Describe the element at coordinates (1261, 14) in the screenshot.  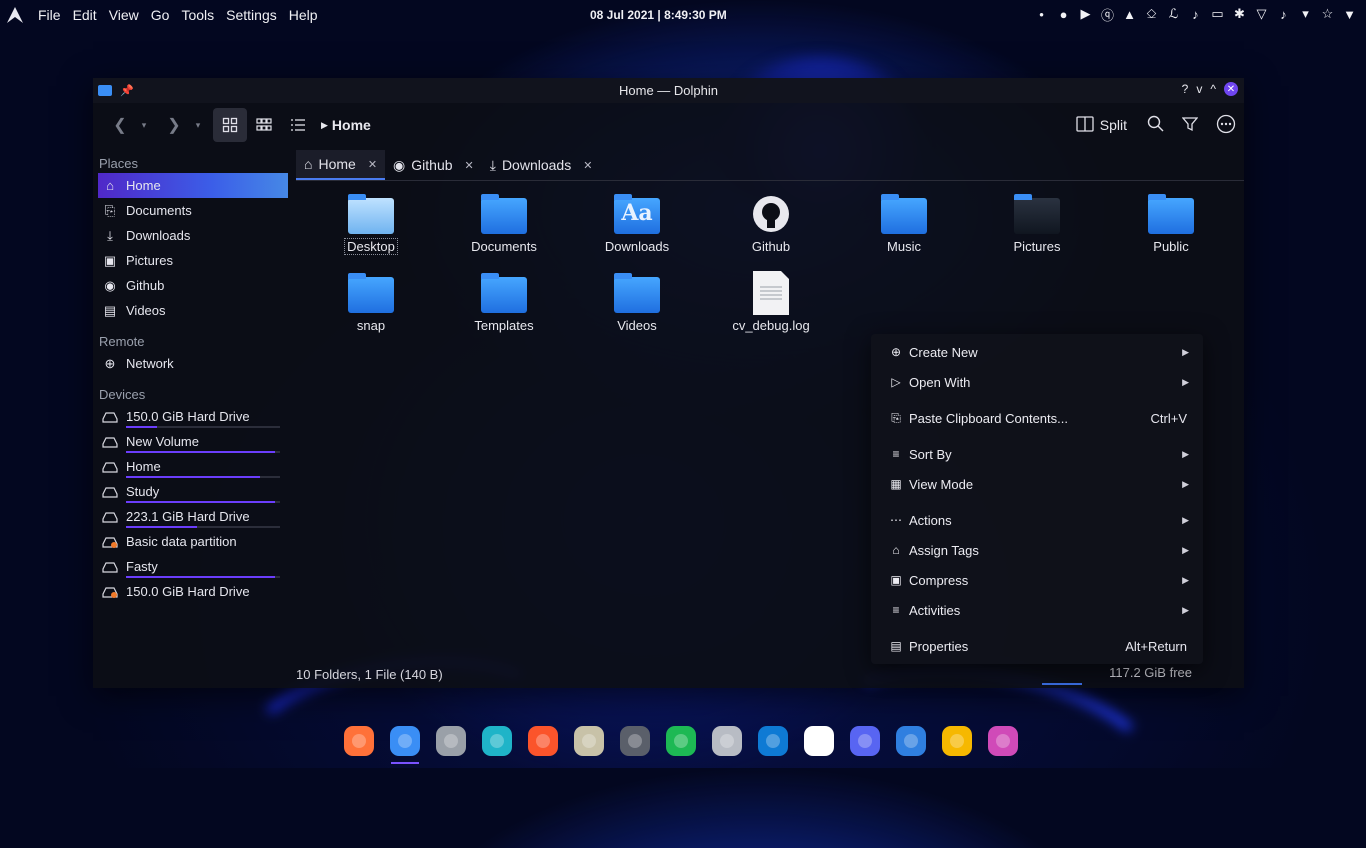
I see `wifi-icon: ▽` at that location.